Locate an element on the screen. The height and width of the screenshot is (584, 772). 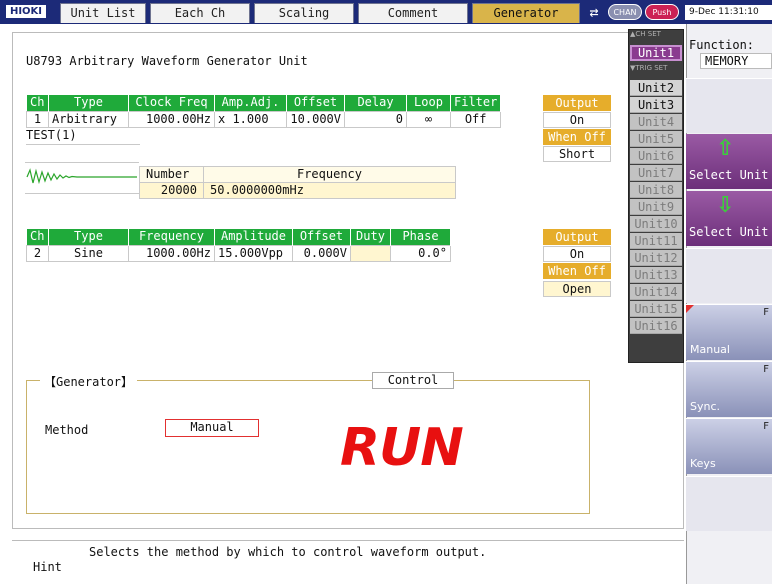
unit-item-1: Unit1 is located at coordinates (656, 53).